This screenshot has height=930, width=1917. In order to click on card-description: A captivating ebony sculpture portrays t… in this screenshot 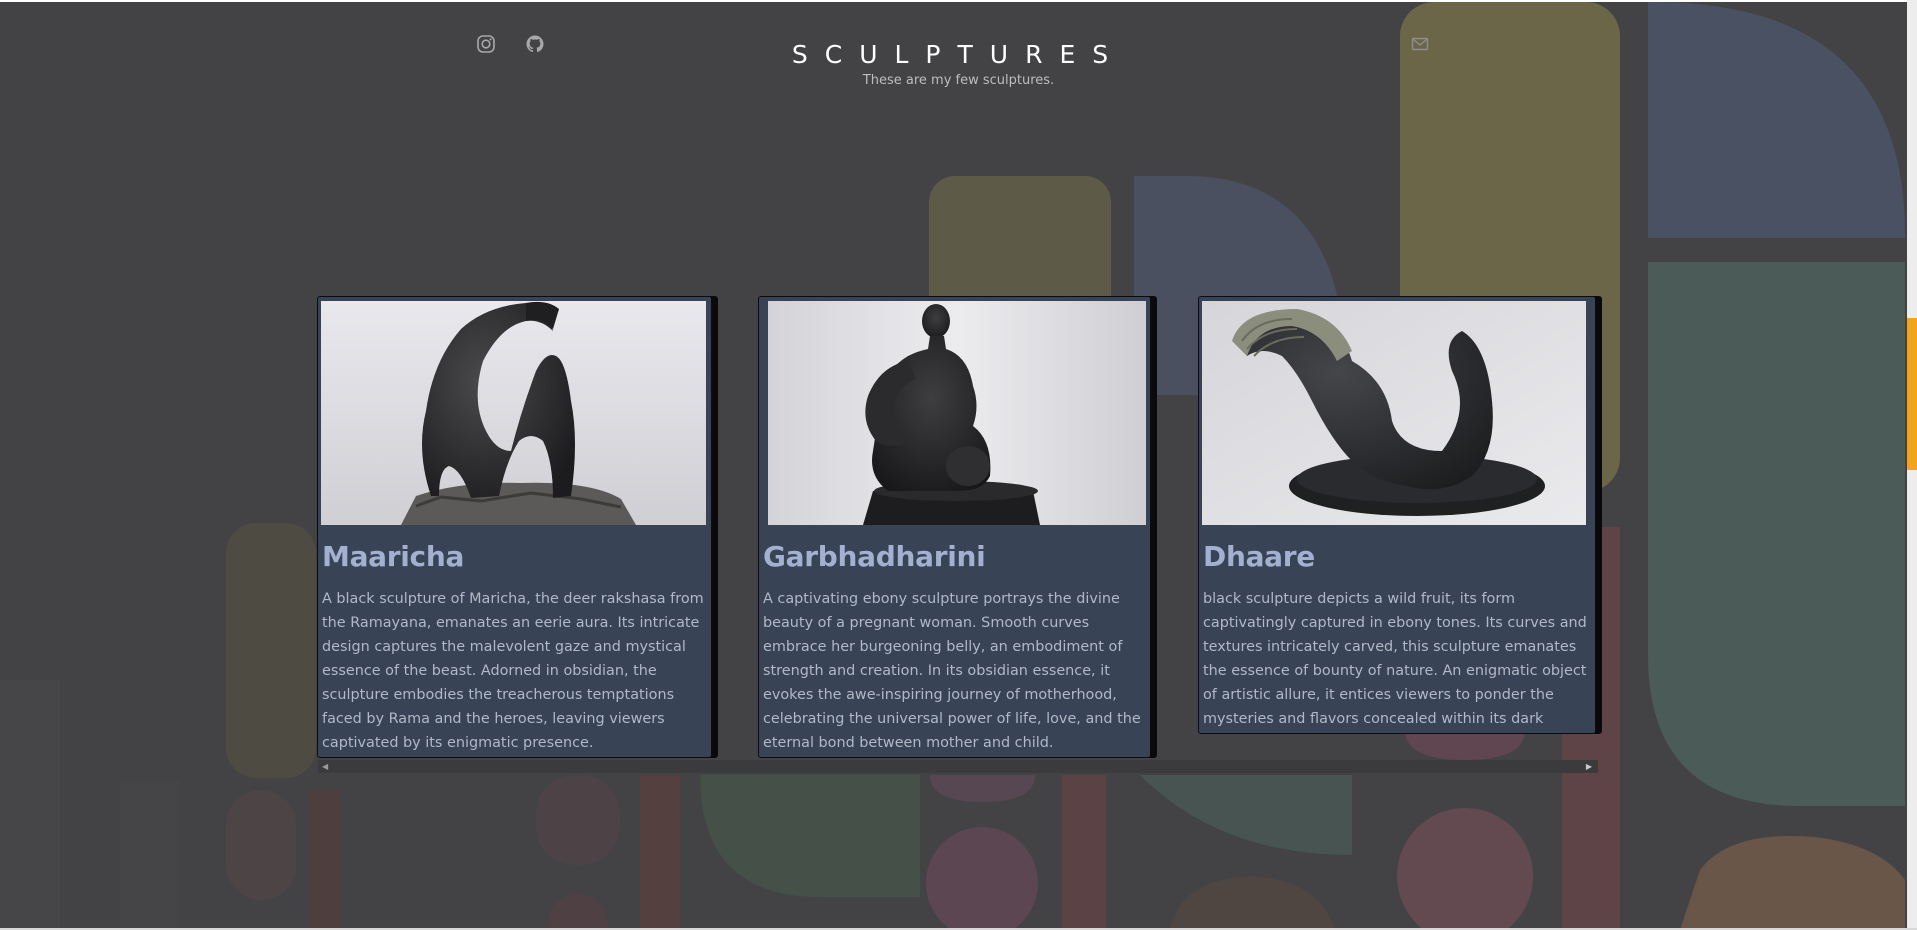, I will do `click(952, 671)`.